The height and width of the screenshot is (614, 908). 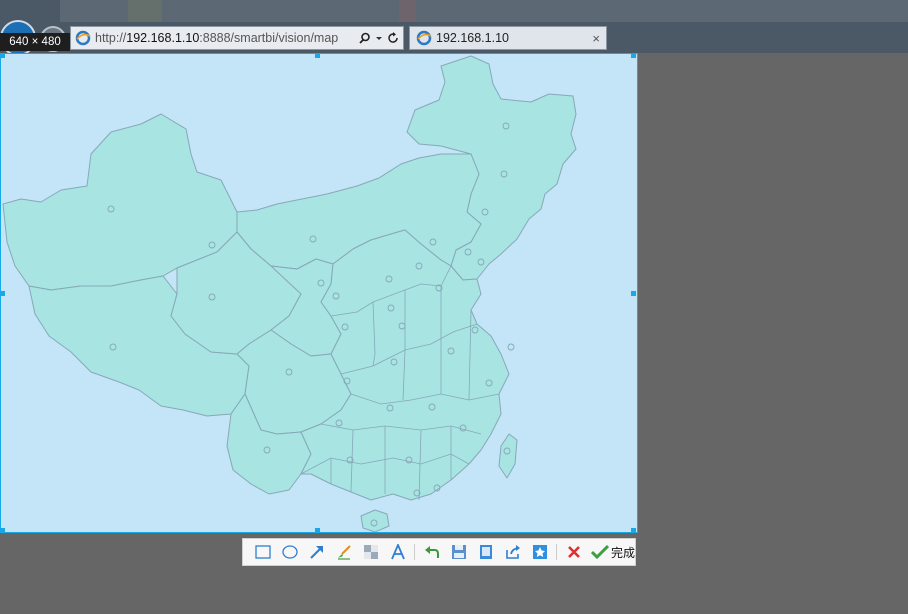 I want to click on tab-192-168-1-10: 192.168.1.10 ×, so click(x=508, y=38).